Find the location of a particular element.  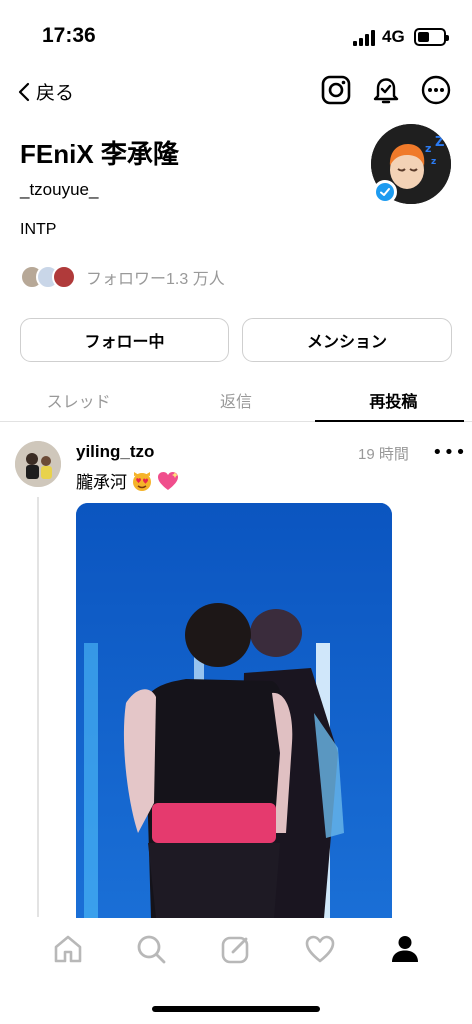

followers-count: フォロワー1.3 万人 is located at coordinates (155, 279).